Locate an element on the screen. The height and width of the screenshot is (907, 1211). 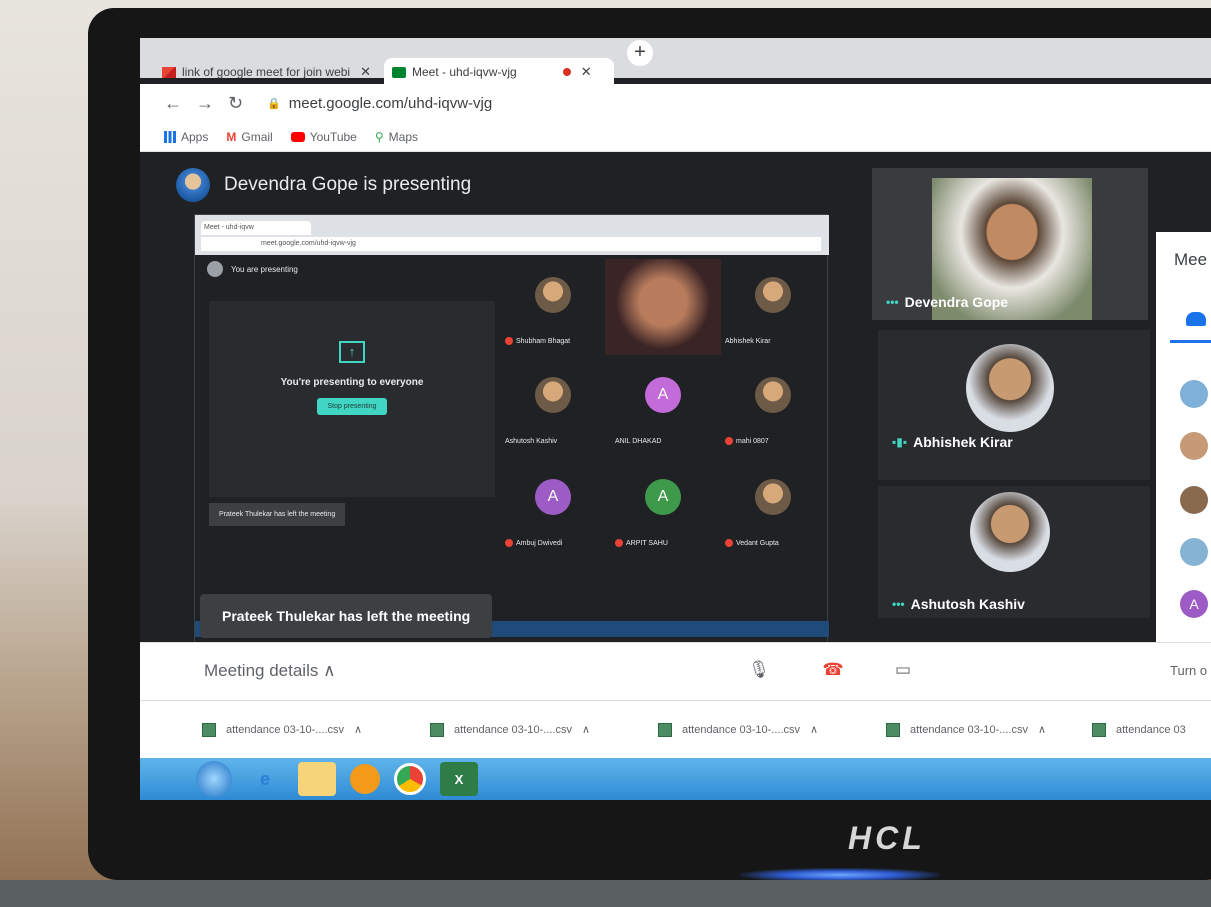
participant-tile: Abhishek Kirar is located at coordinates (773, 306).